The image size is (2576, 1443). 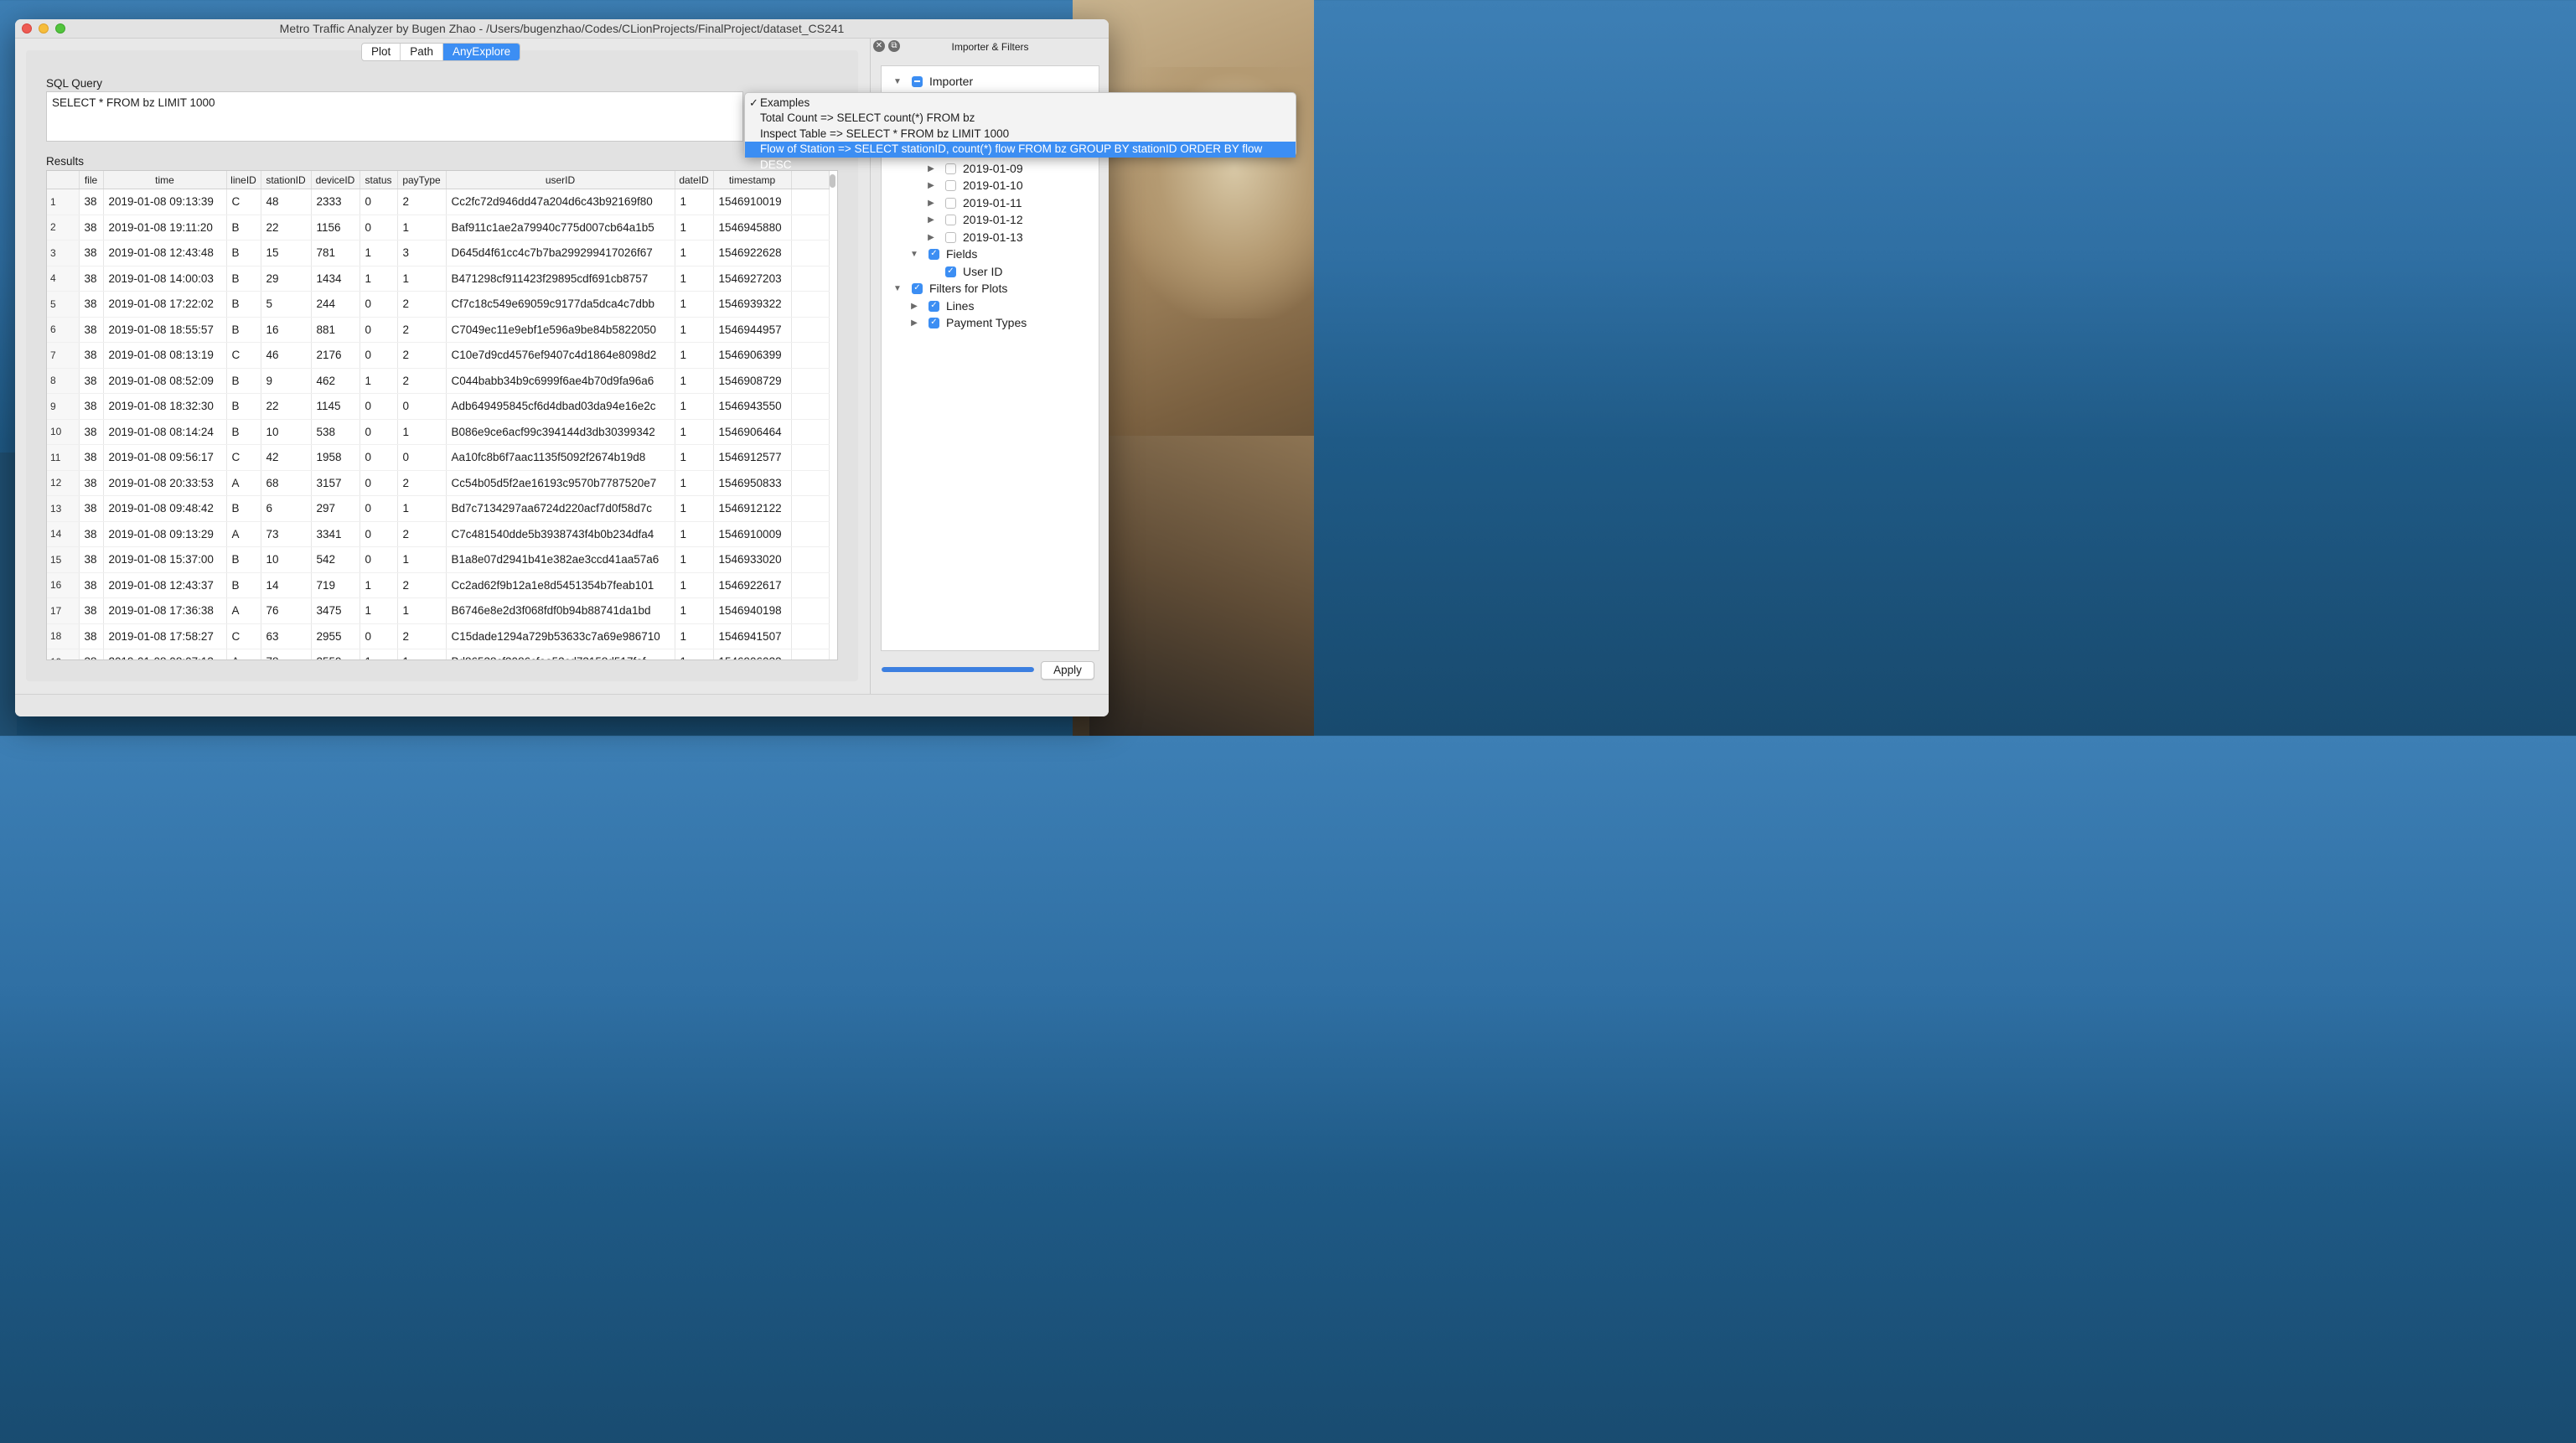 What do you see at coordinates (63, 381) in the screenshot?
I see `row-number: 8` at bounding box center [63, 381].